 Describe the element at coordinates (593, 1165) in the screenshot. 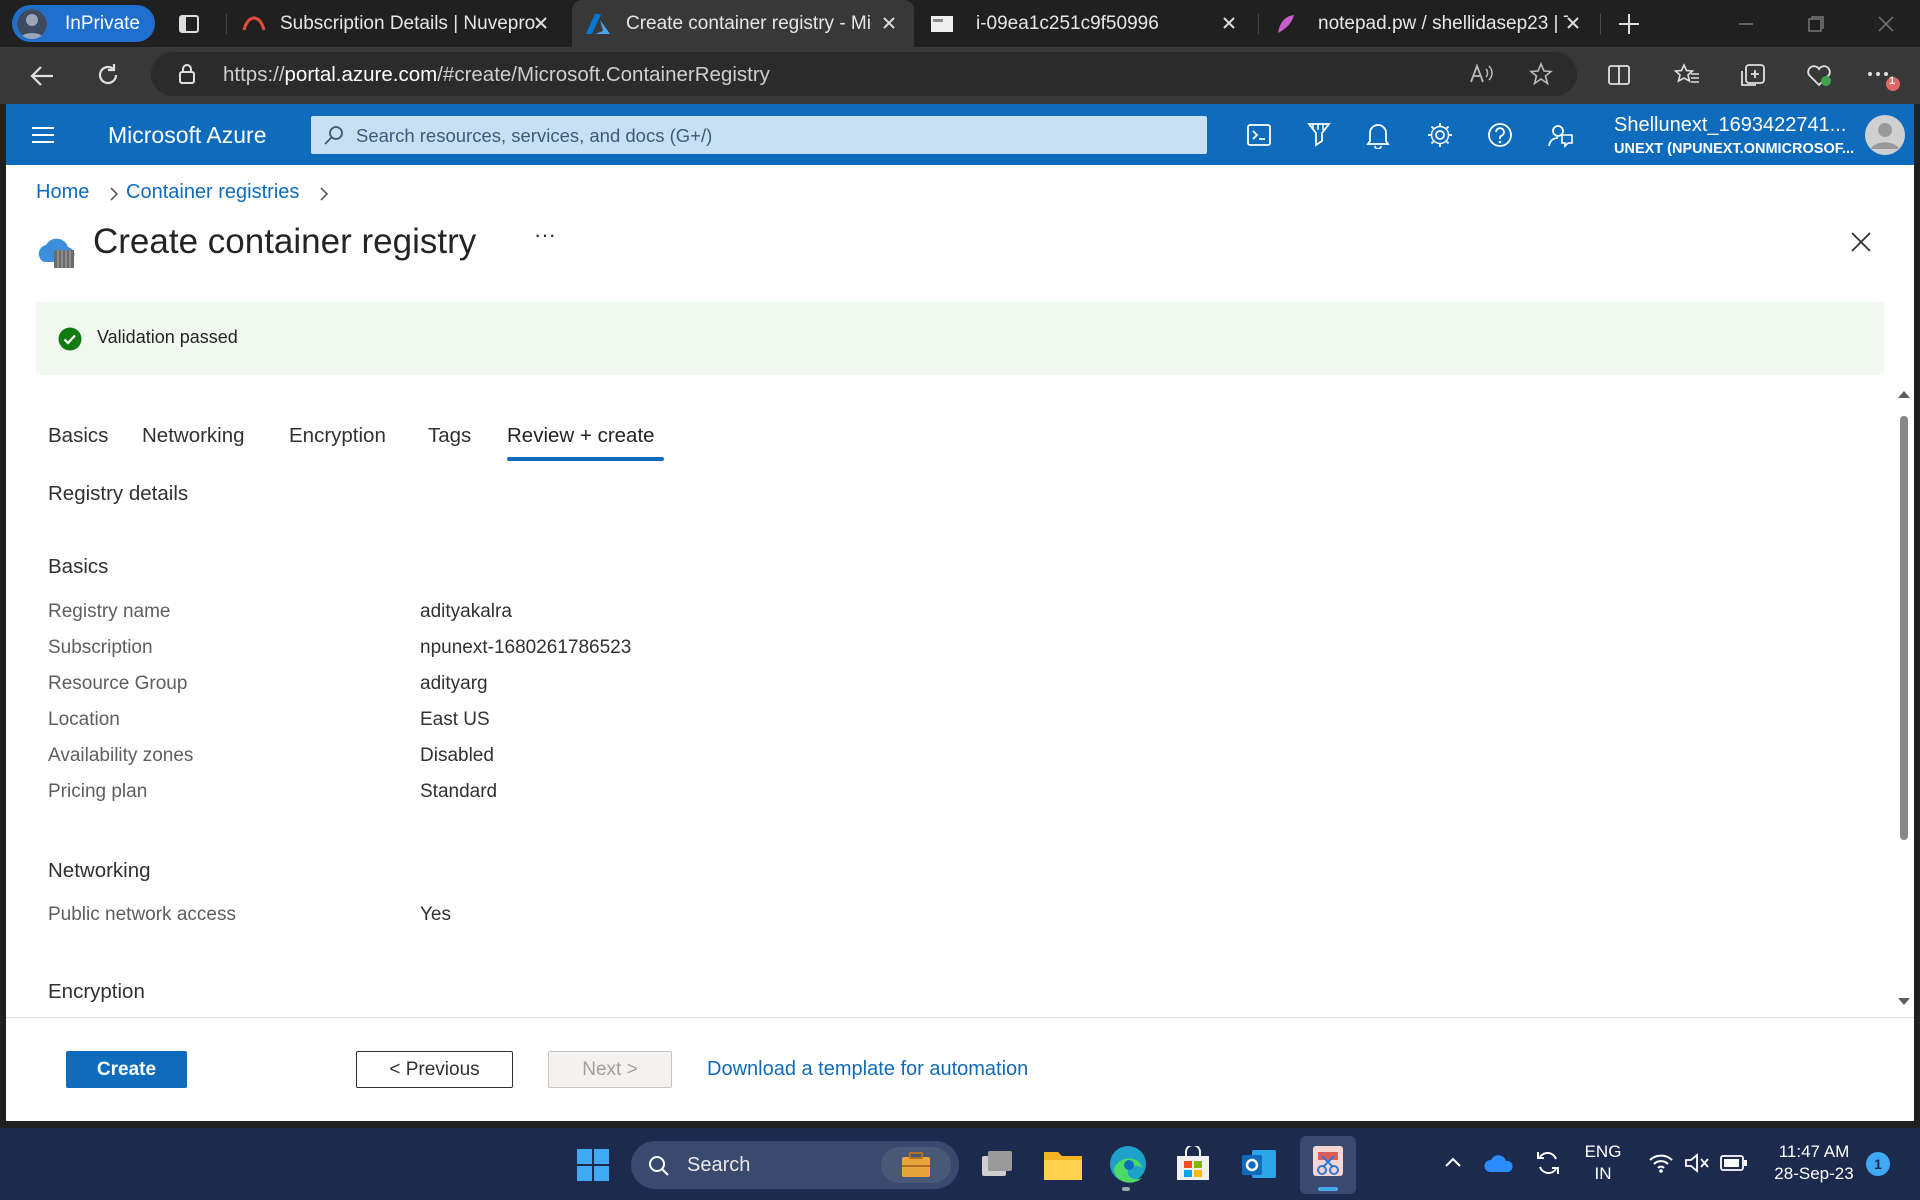

I see `windows-start-icon` at that location.